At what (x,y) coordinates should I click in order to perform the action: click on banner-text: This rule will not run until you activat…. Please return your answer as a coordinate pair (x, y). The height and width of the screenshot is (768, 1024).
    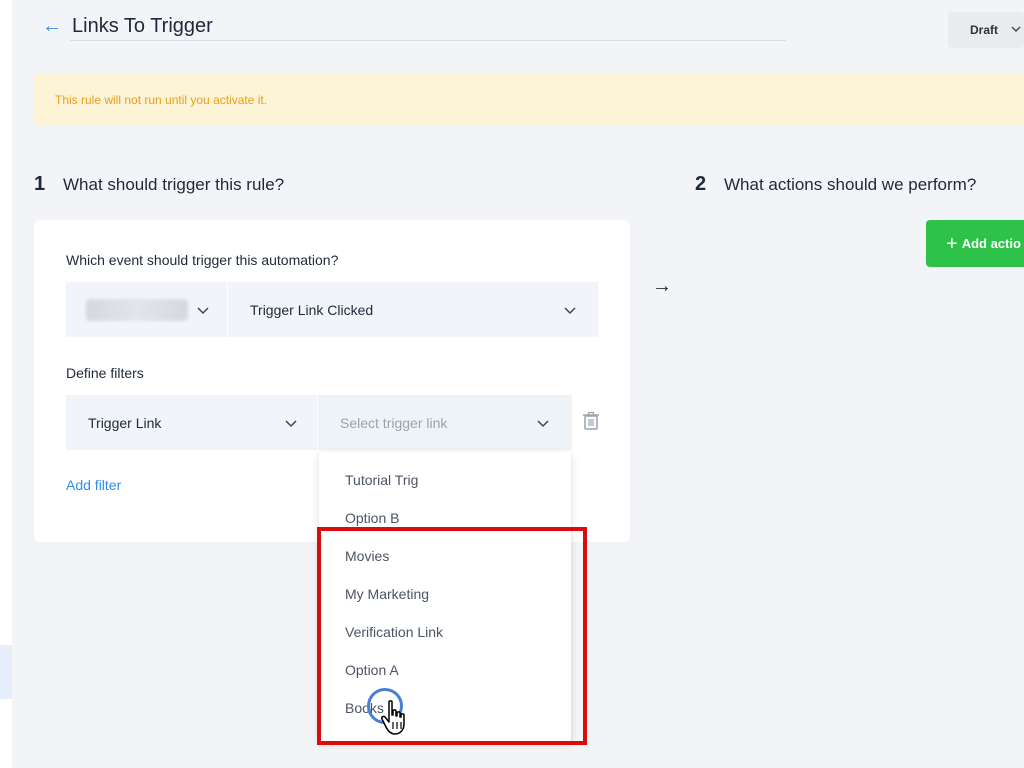
    Looking at the image, I should click on (161, 99).